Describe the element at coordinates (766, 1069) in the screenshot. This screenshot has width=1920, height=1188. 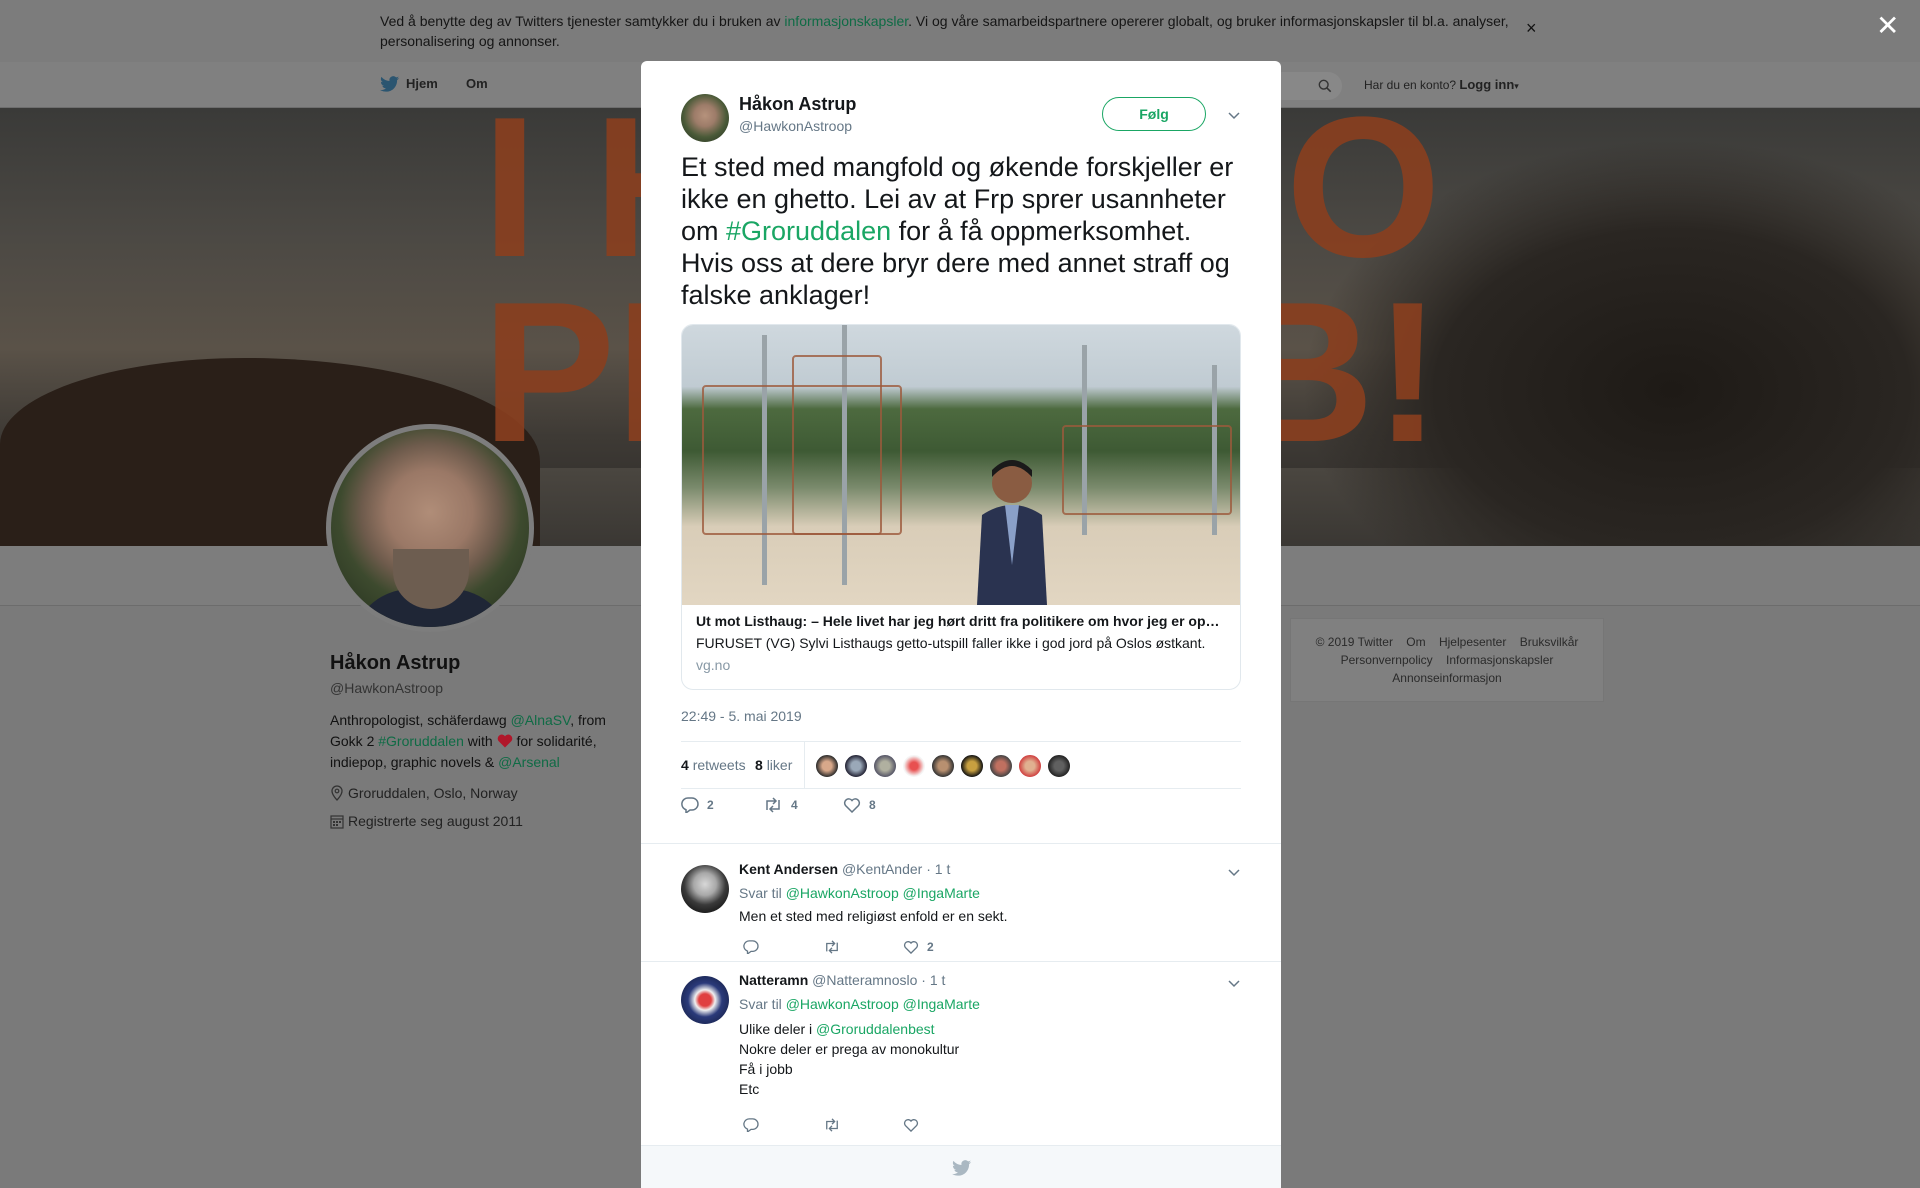
I see `reply-text-line: Få i jobb` at that location.